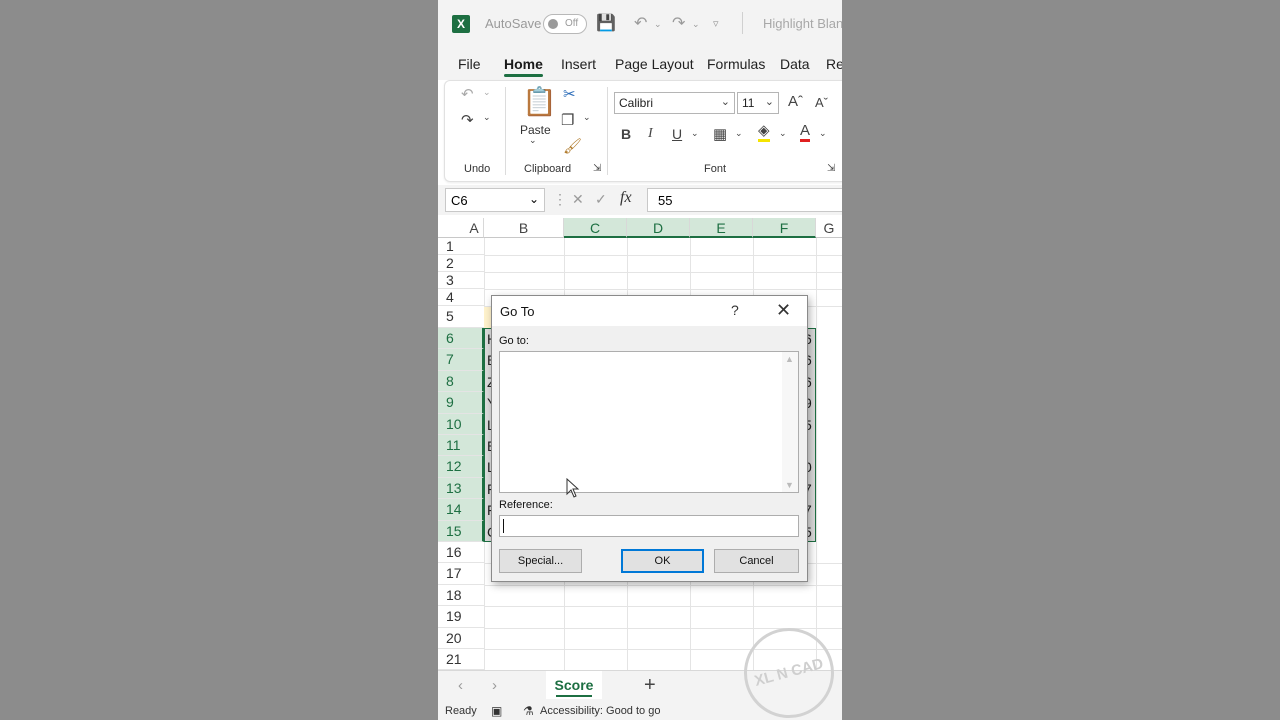 The image size is (1280, 720). What do you see at coordinates (572, 146) in the screenshot?
I see `format-painter-icon: 🖌` at bounding box center [572, 146].